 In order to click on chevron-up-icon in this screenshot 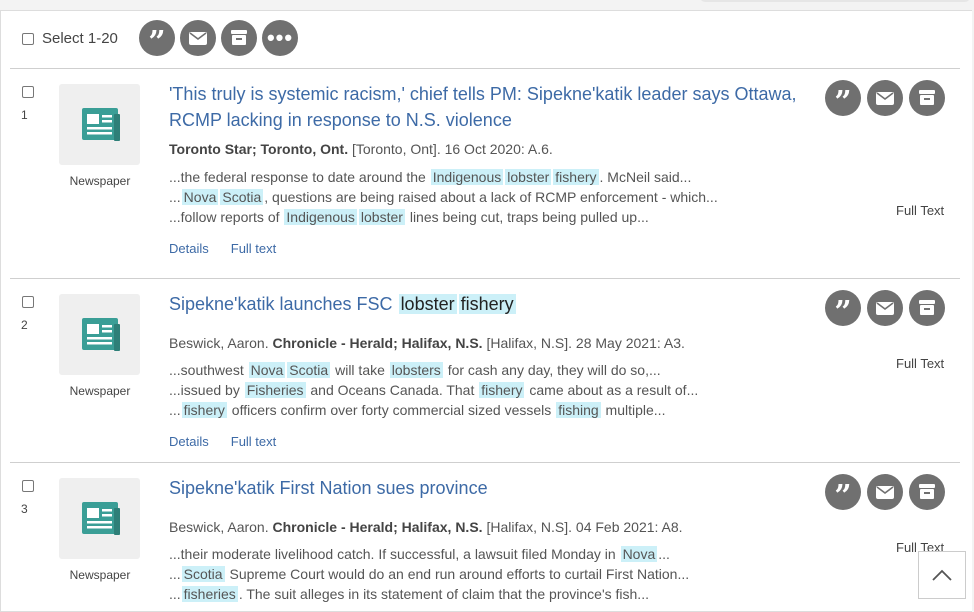, I will do `click(942, 575)`.